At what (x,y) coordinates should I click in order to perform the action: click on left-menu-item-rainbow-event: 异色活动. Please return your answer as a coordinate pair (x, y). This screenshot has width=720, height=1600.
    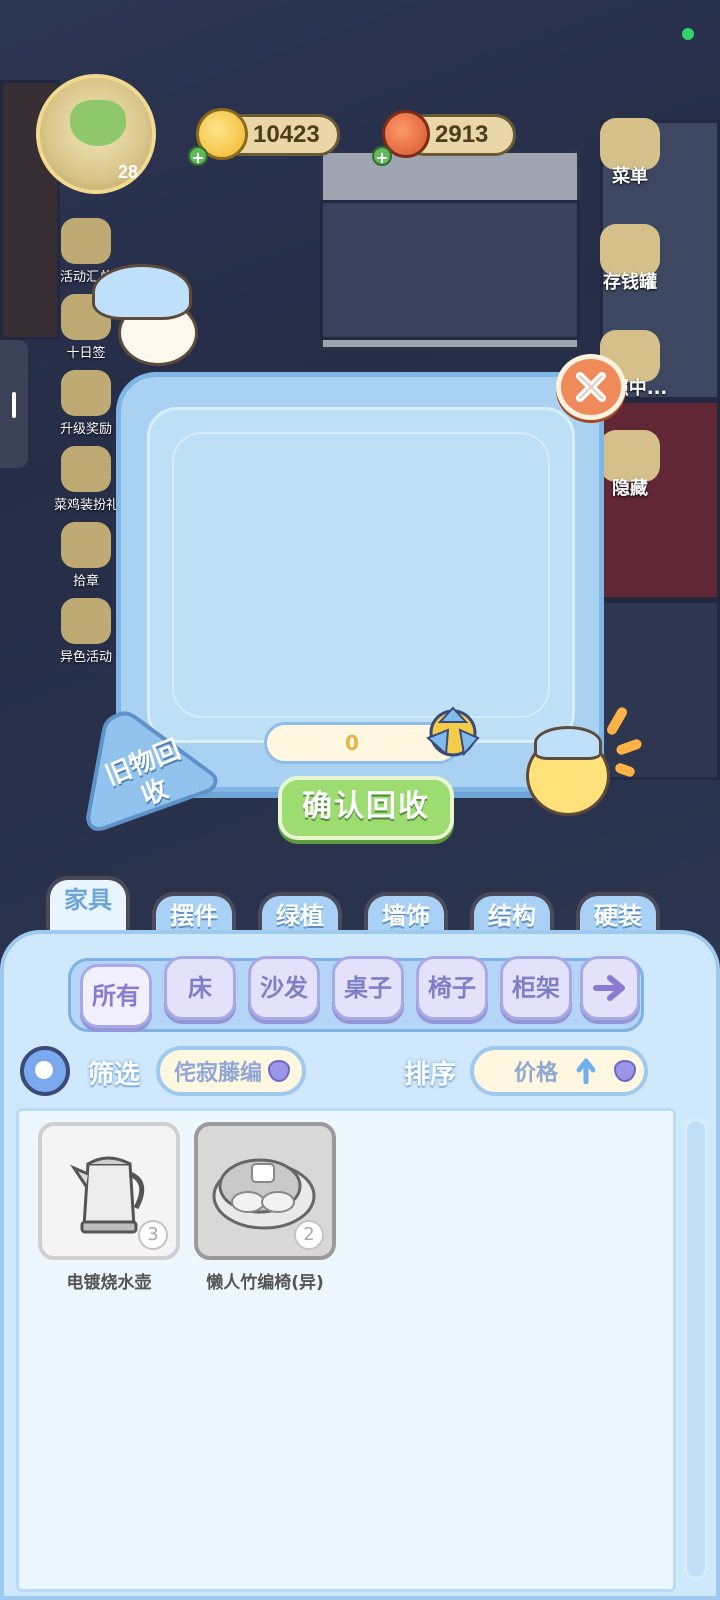
    Looking at the image, I should click on (86, 631).